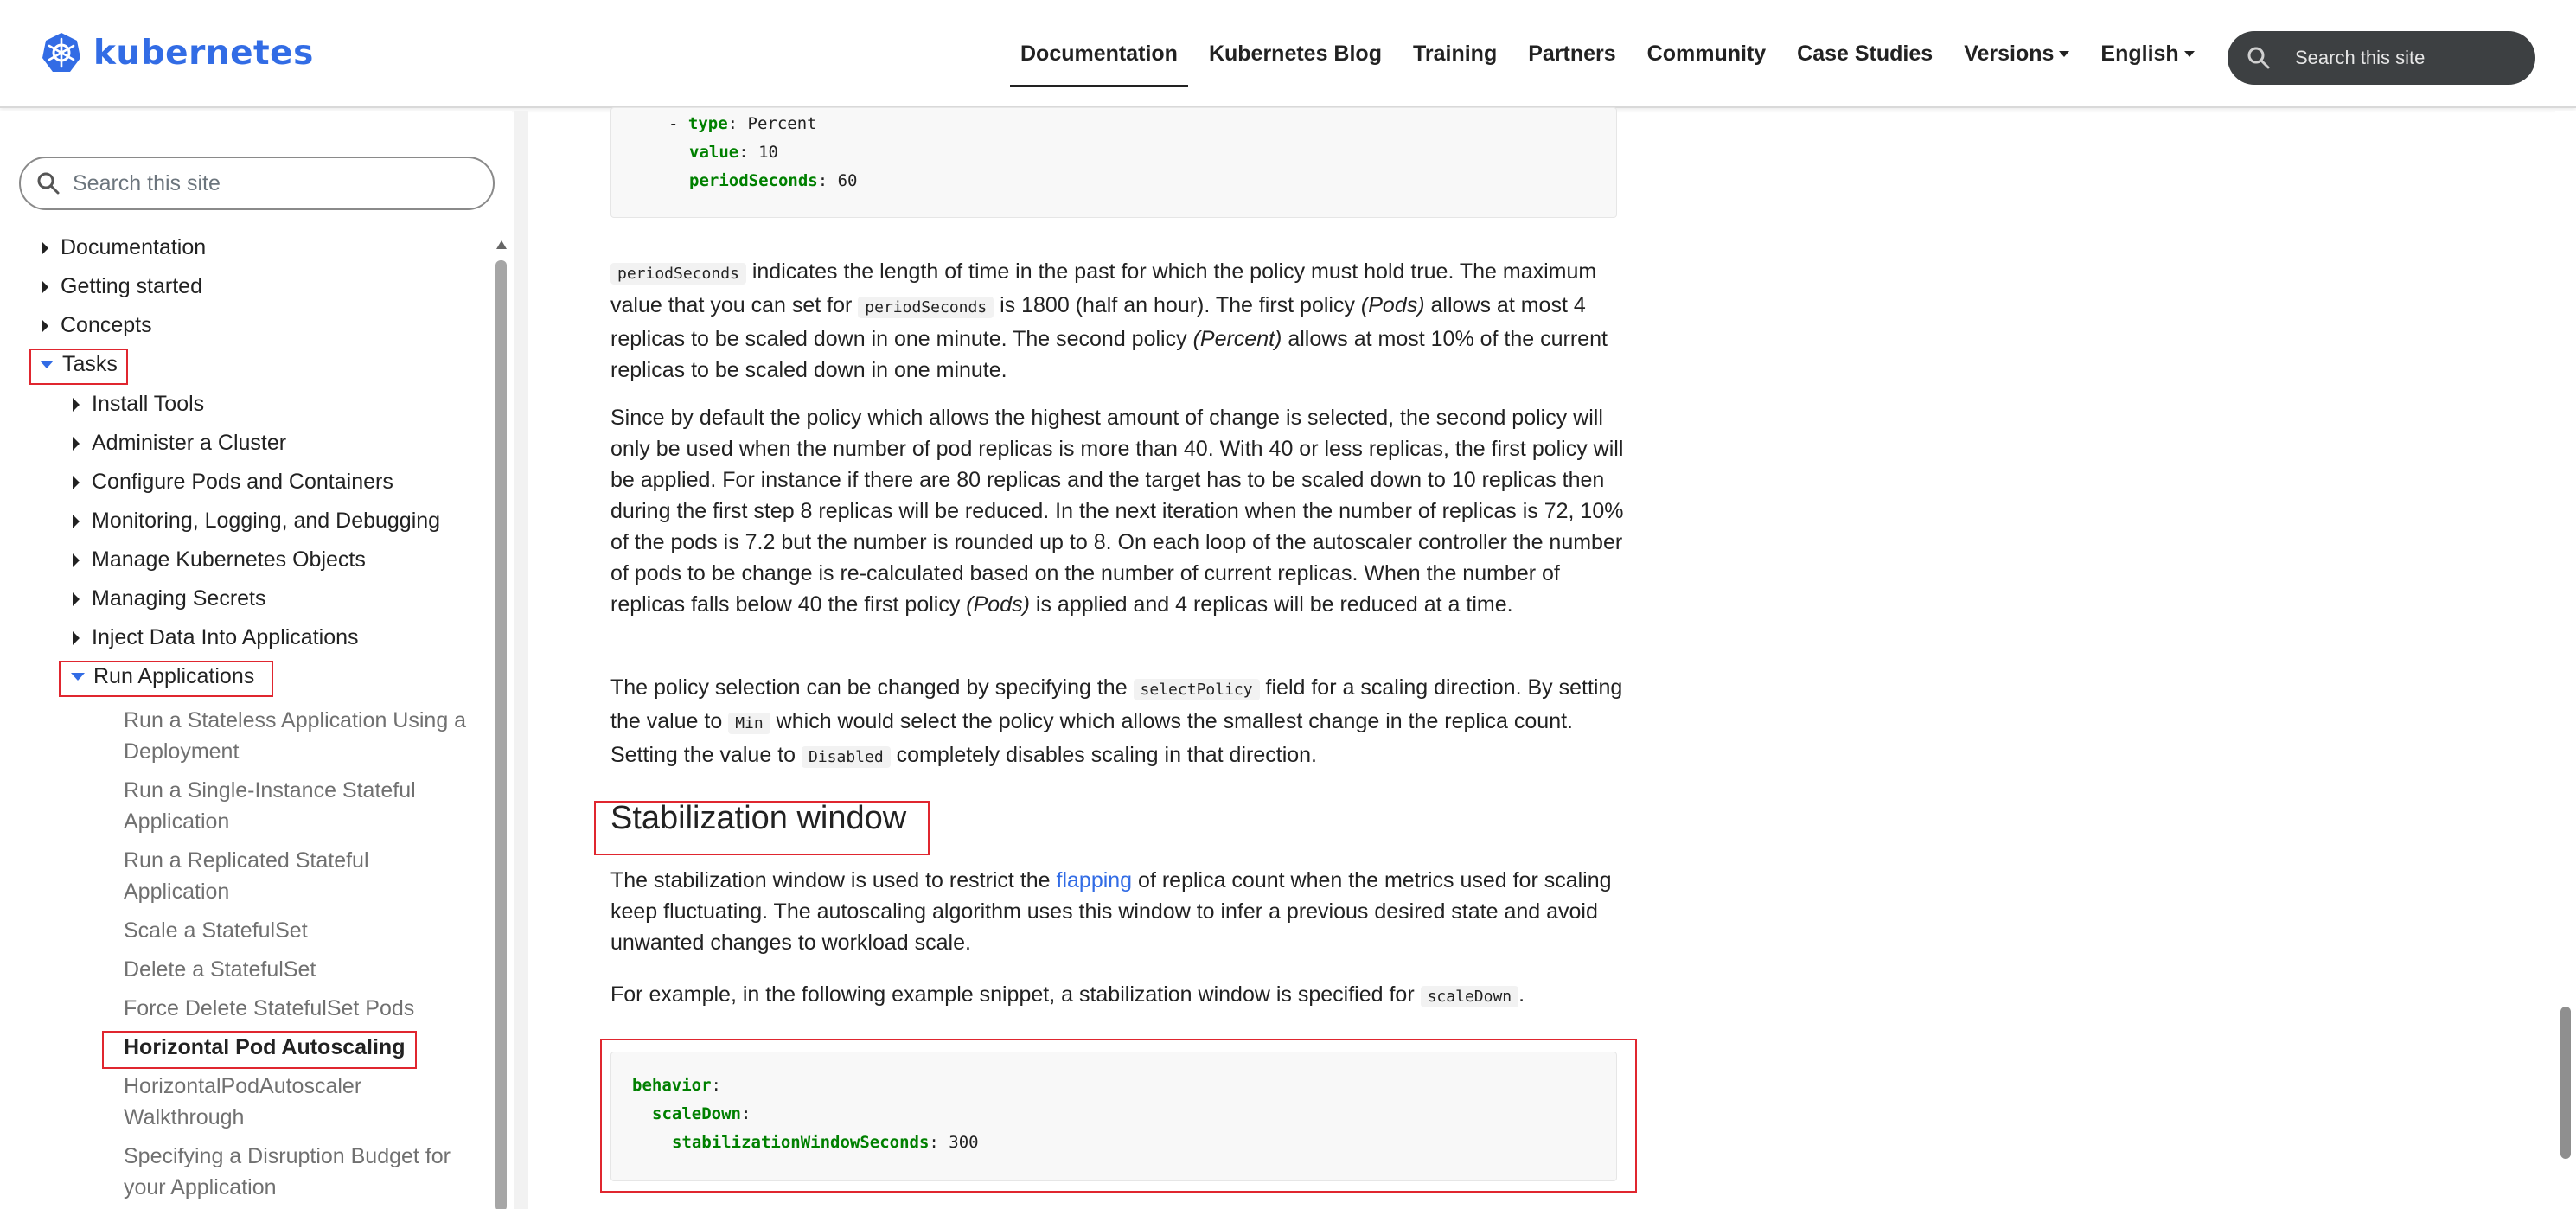  Describe the element at coordinates (1522, 995) in the screenshot. I see `text-span: .` at that location.